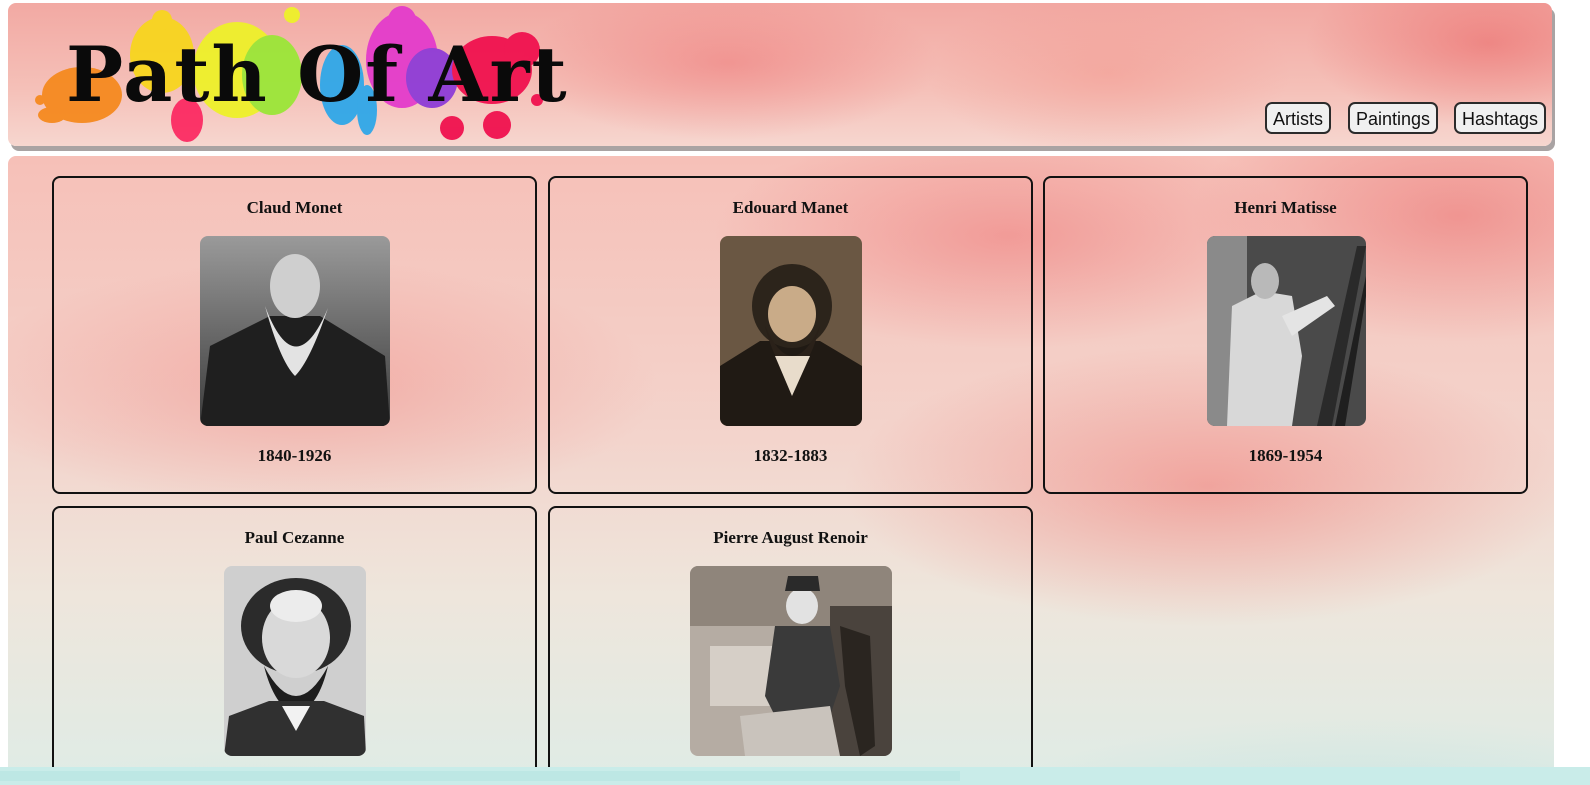 The image size is (1590, 785). Describe the element at coordinates (1573, 383) in the screenshot. I see `page-margin-right` at that location.